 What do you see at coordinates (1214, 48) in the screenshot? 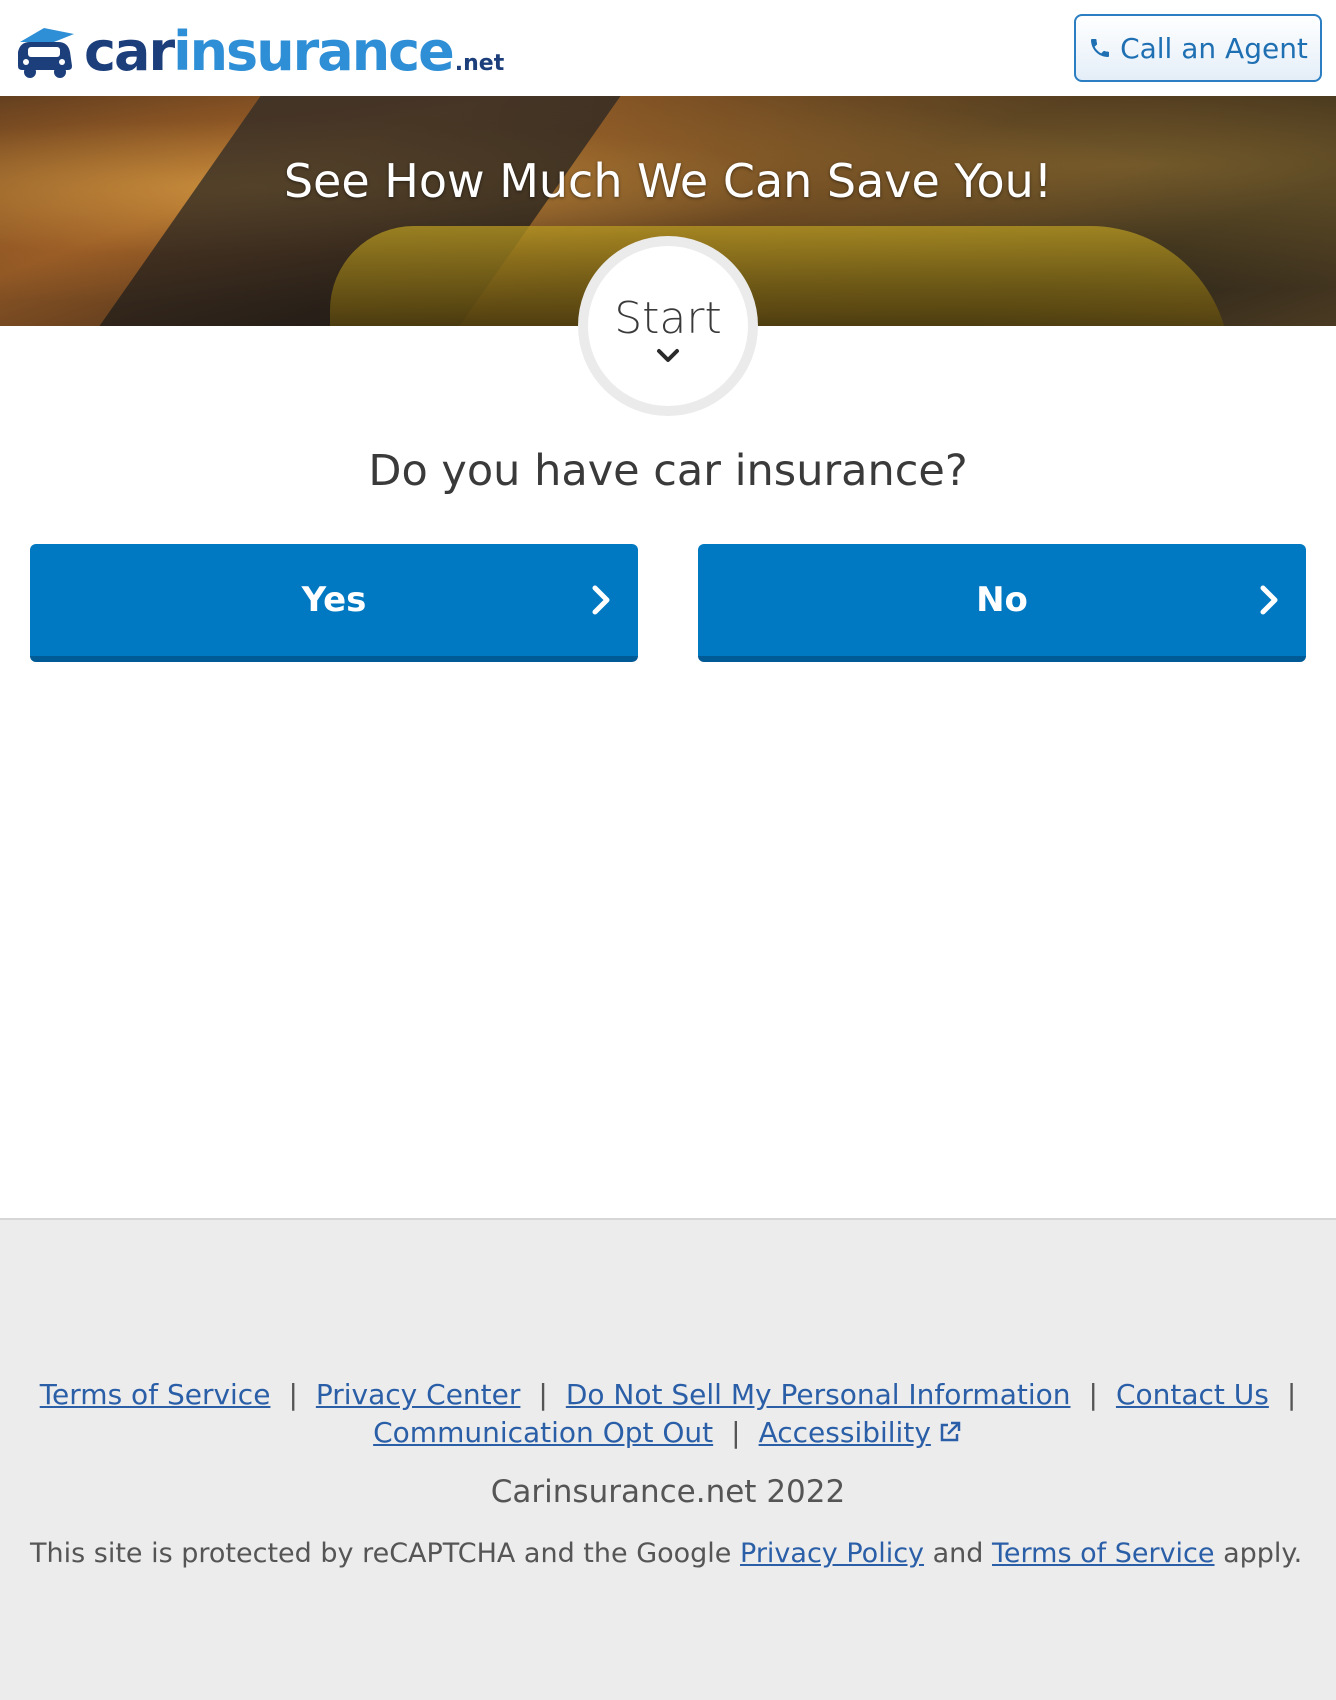
I see `call-agent-label: Call an Agent` at bounding box center [1214, 48].